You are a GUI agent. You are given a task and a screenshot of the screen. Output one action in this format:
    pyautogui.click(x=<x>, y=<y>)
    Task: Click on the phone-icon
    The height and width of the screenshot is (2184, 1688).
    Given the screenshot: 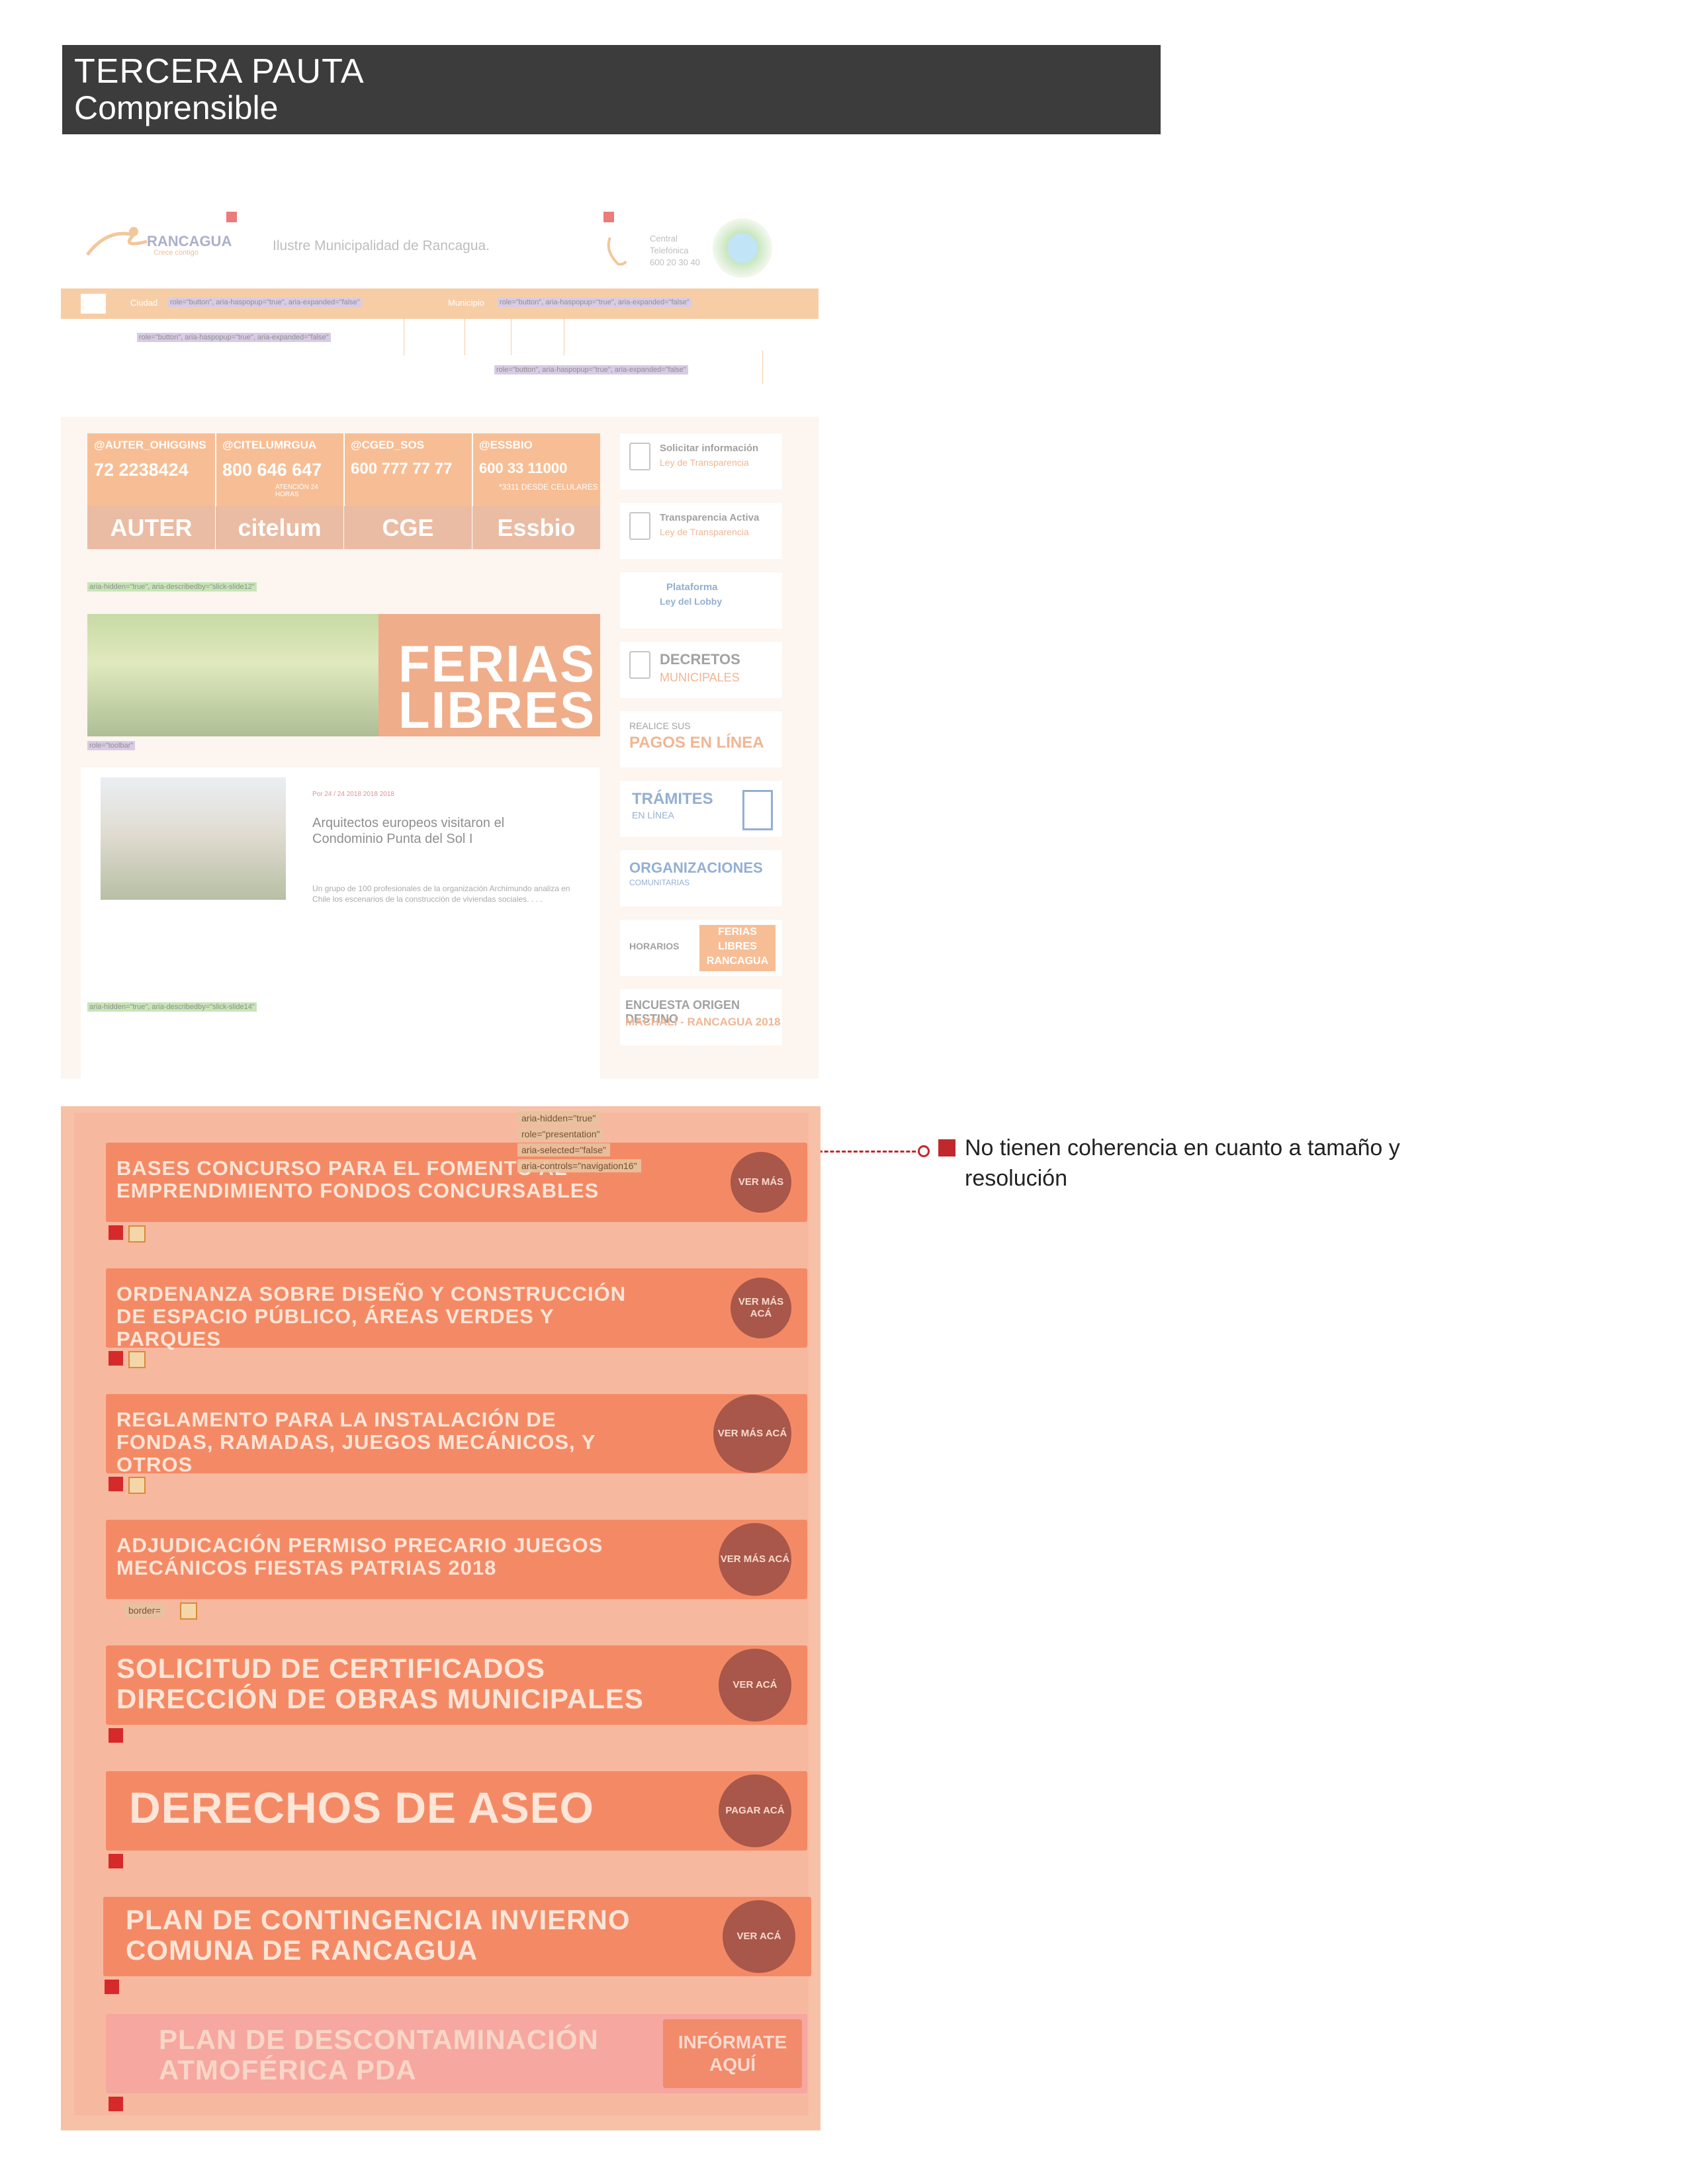 What is the action you would take?
    pyautogui.click(x=617, y=252)
    